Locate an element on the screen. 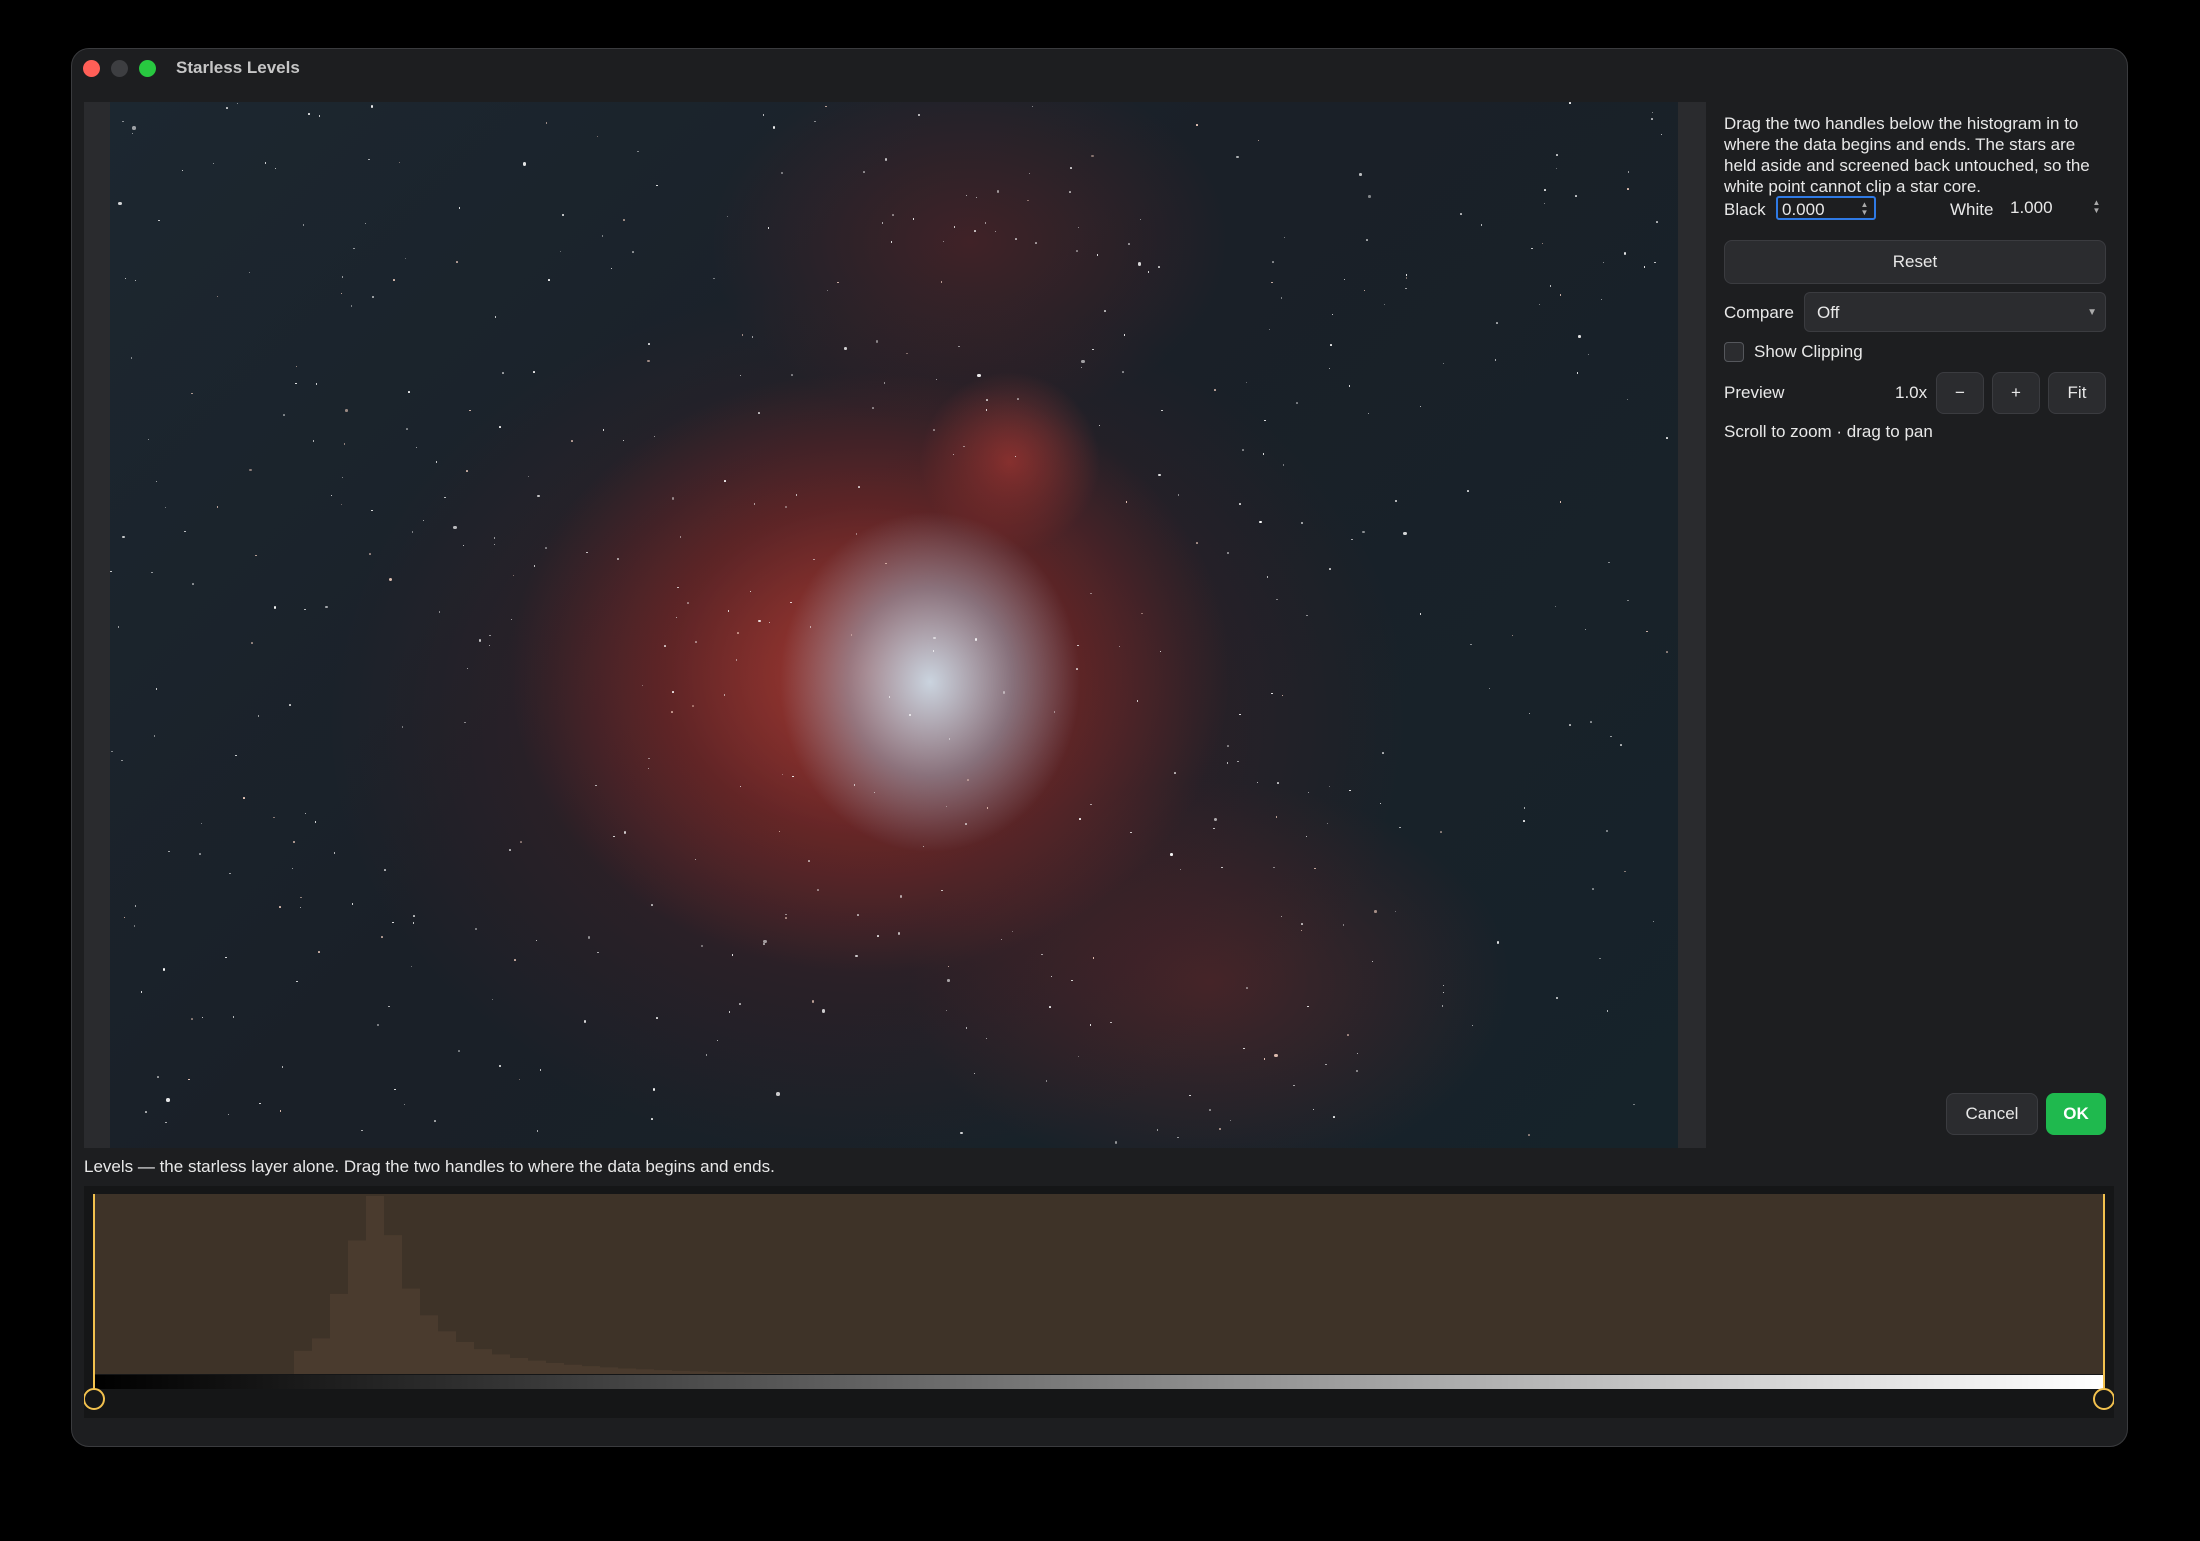 This screenshot has width=2200, height=1541. zoom-window-button is located at coordinates (147, 68).